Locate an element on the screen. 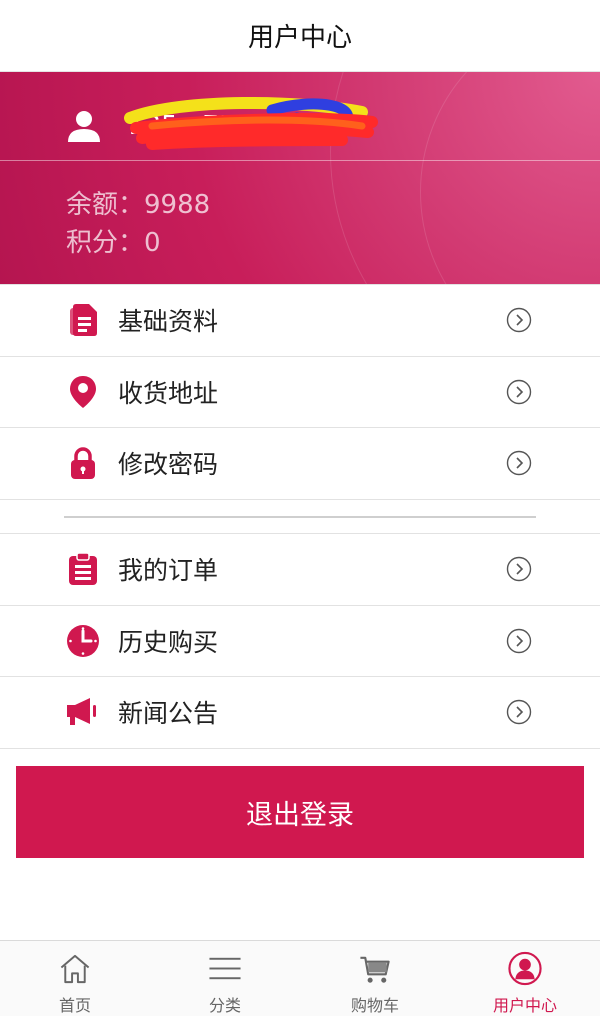 The image size is (600, 1016). tab-cart: 购物车 is located at coordinates (375, 978).